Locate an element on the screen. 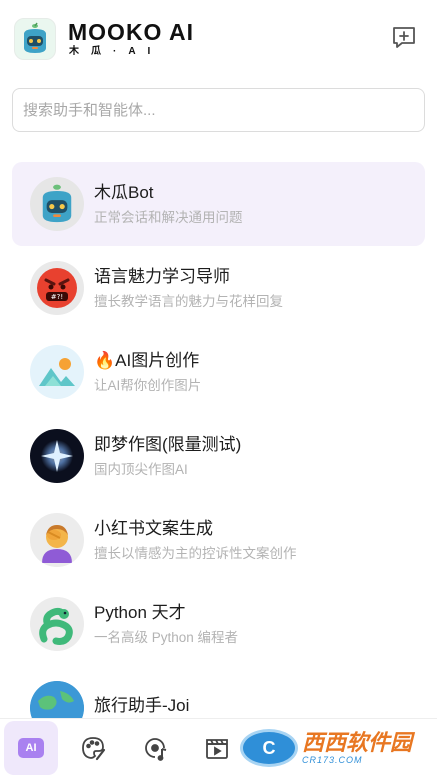  new-chat-icon is located at coordinates (404, 37).